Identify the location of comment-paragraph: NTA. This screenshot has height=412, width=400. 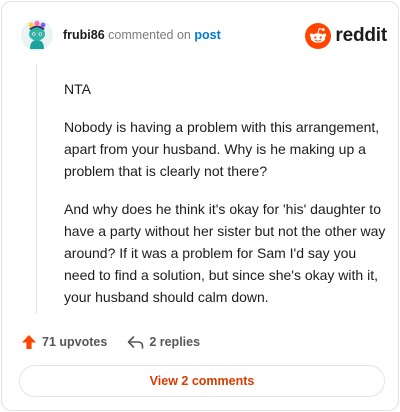
(77, 89).